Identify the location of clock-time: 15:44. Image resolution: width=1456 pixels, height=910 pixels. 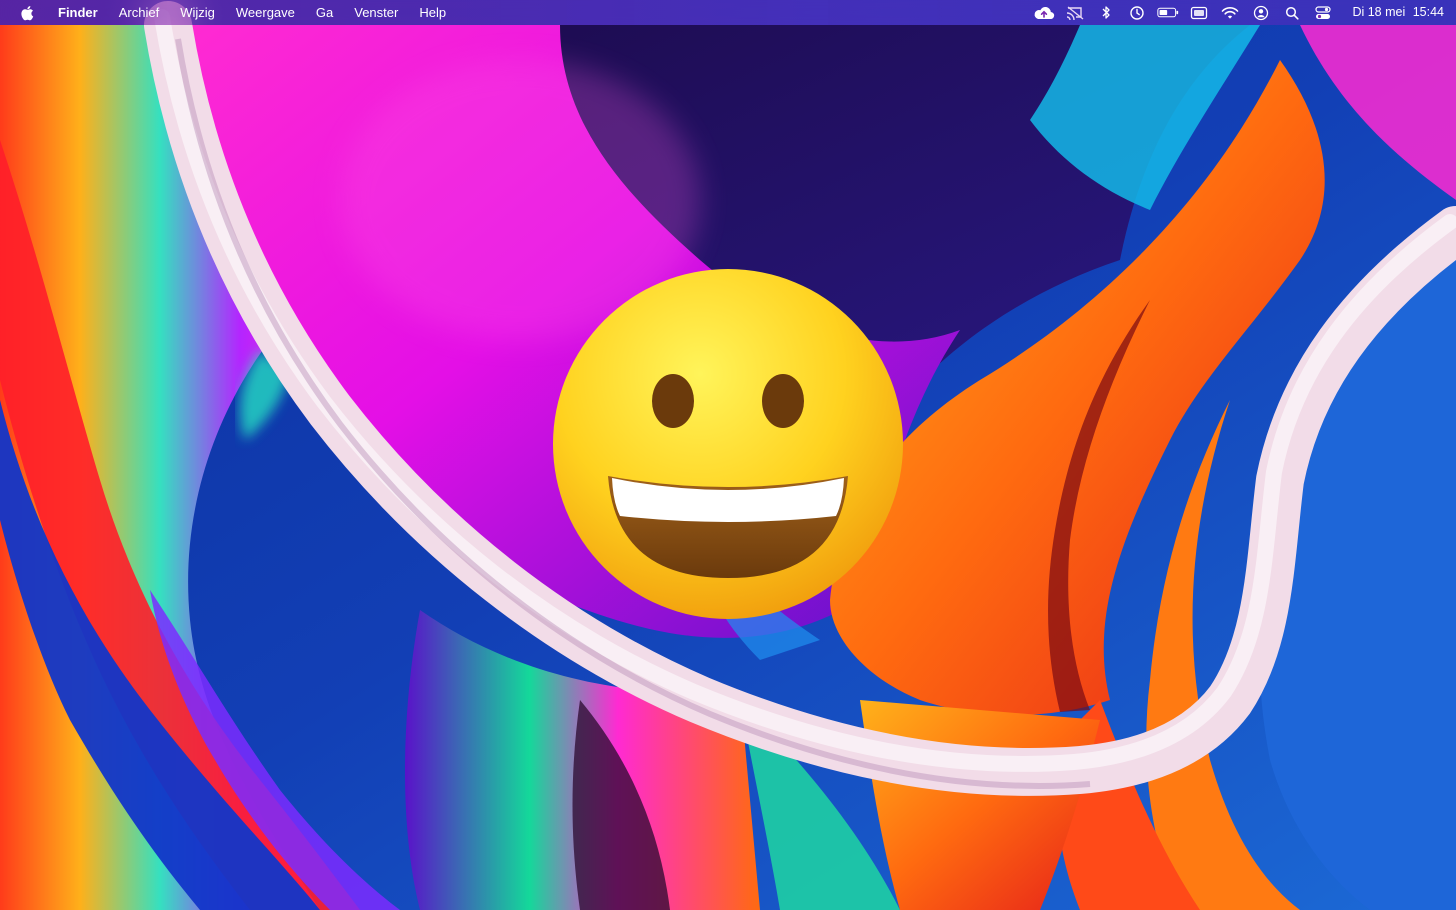
(1428, 12).